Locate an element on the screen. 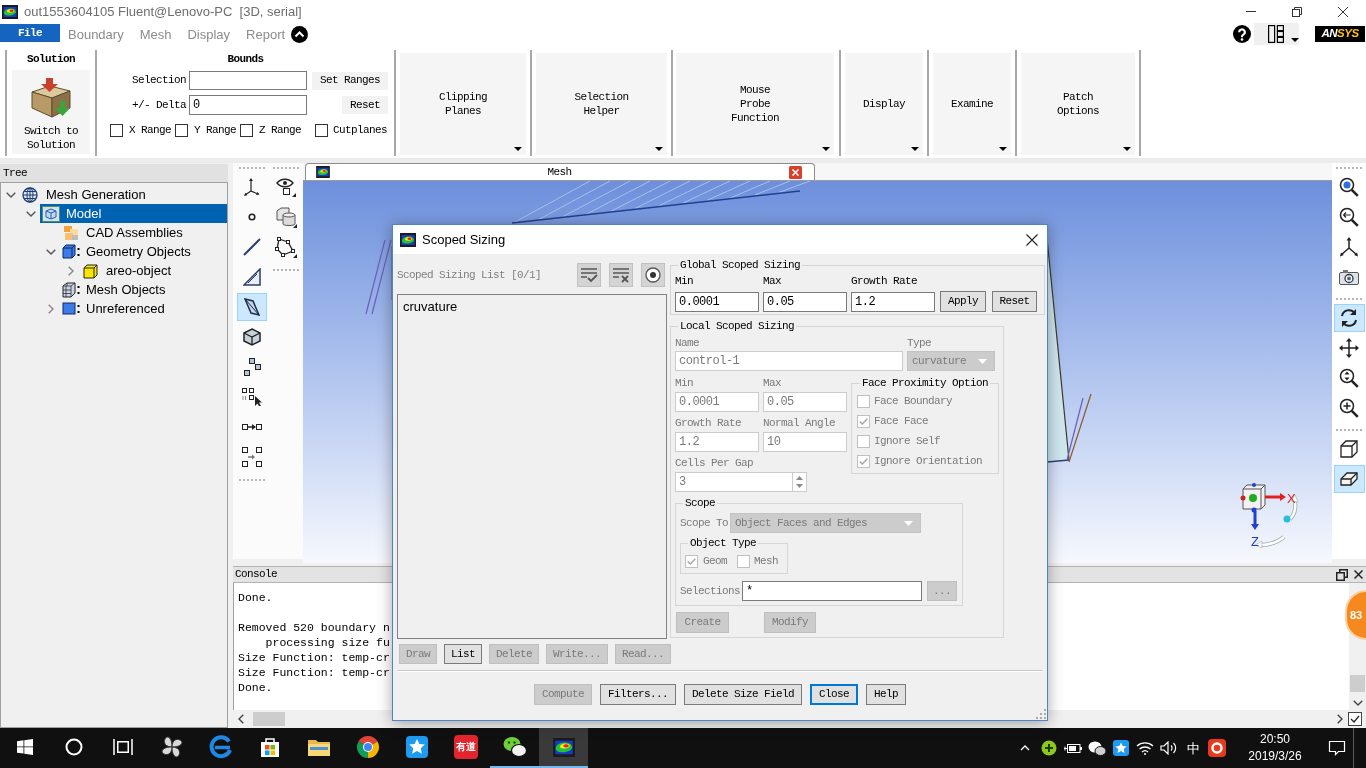  wifi-icon is located at coordinates (1145, 748).